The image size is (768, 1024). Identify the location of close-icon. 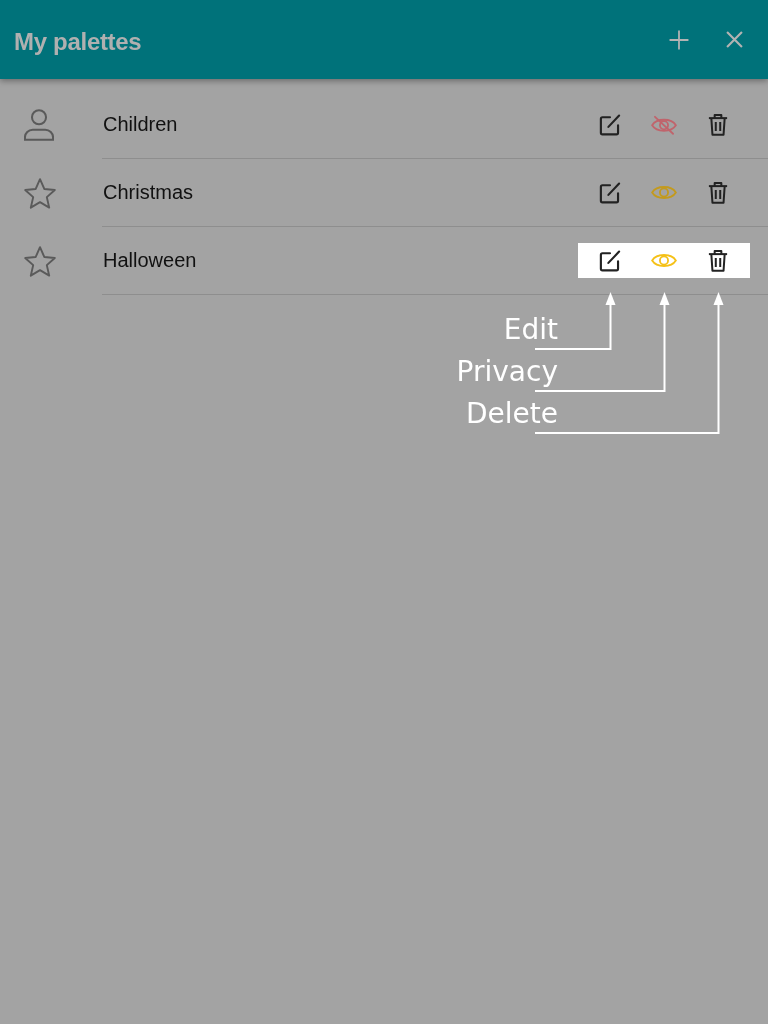
(734, 39).